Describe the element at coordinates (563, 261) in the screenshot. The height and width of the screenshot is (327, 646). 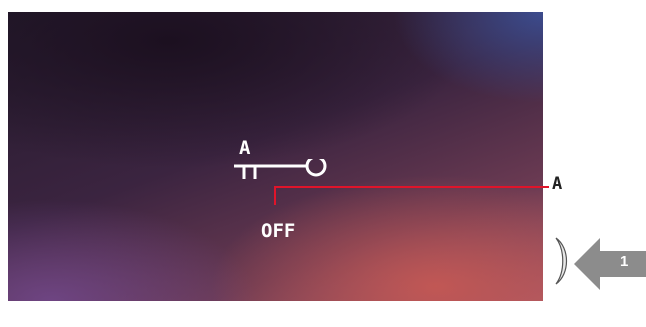
I see `side-touch-button` at that location.